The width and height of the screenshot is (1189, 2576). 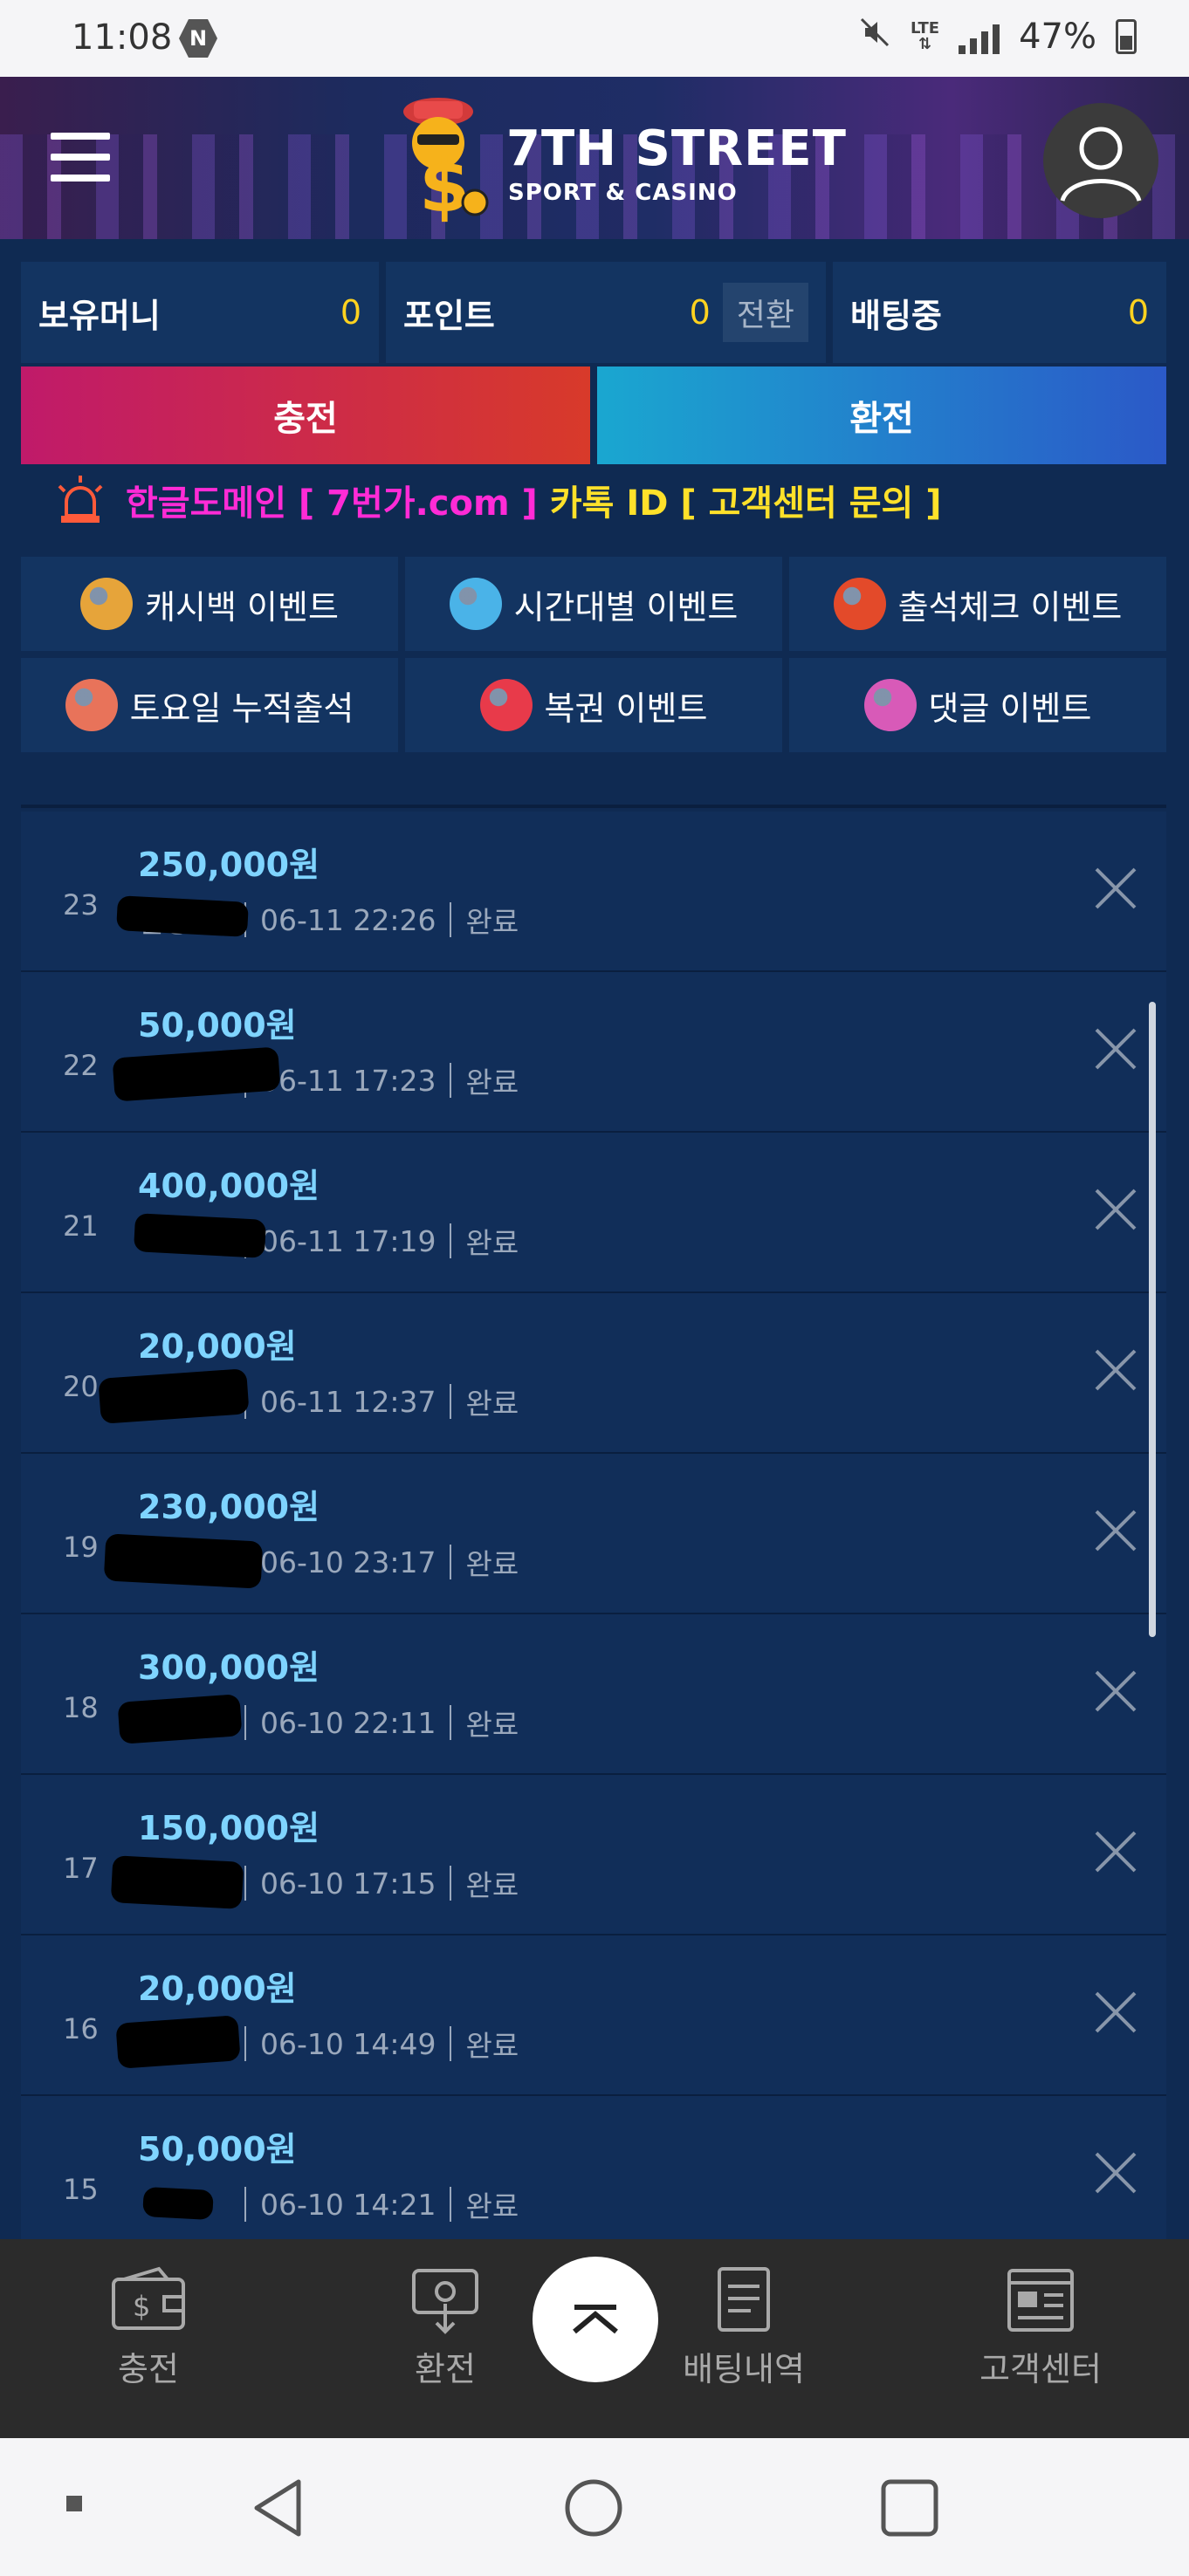 What do you see at coordinates (874, 37) in the screenshot?
I see `mute-icon` at bounding box center [874, 37].